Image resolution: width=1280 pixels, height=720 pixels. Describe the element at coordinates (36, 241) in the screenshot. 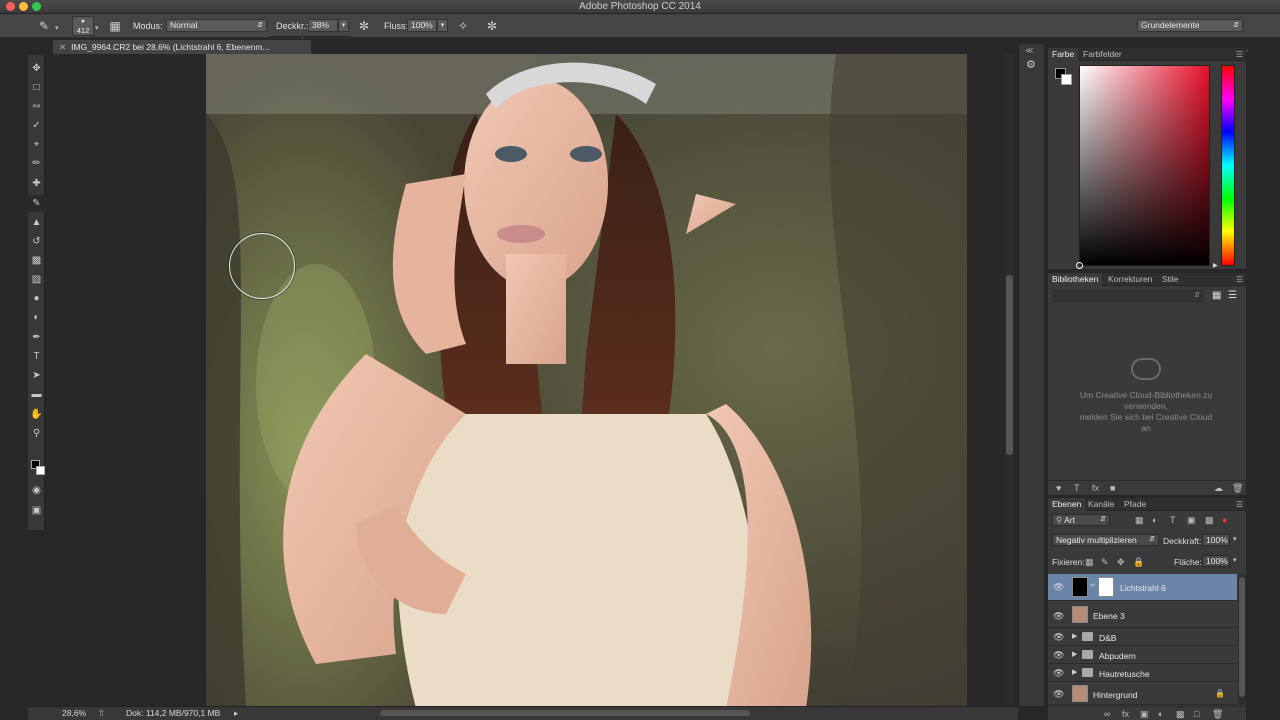

I see `history-brush-tool-icon: ↺` at that location.